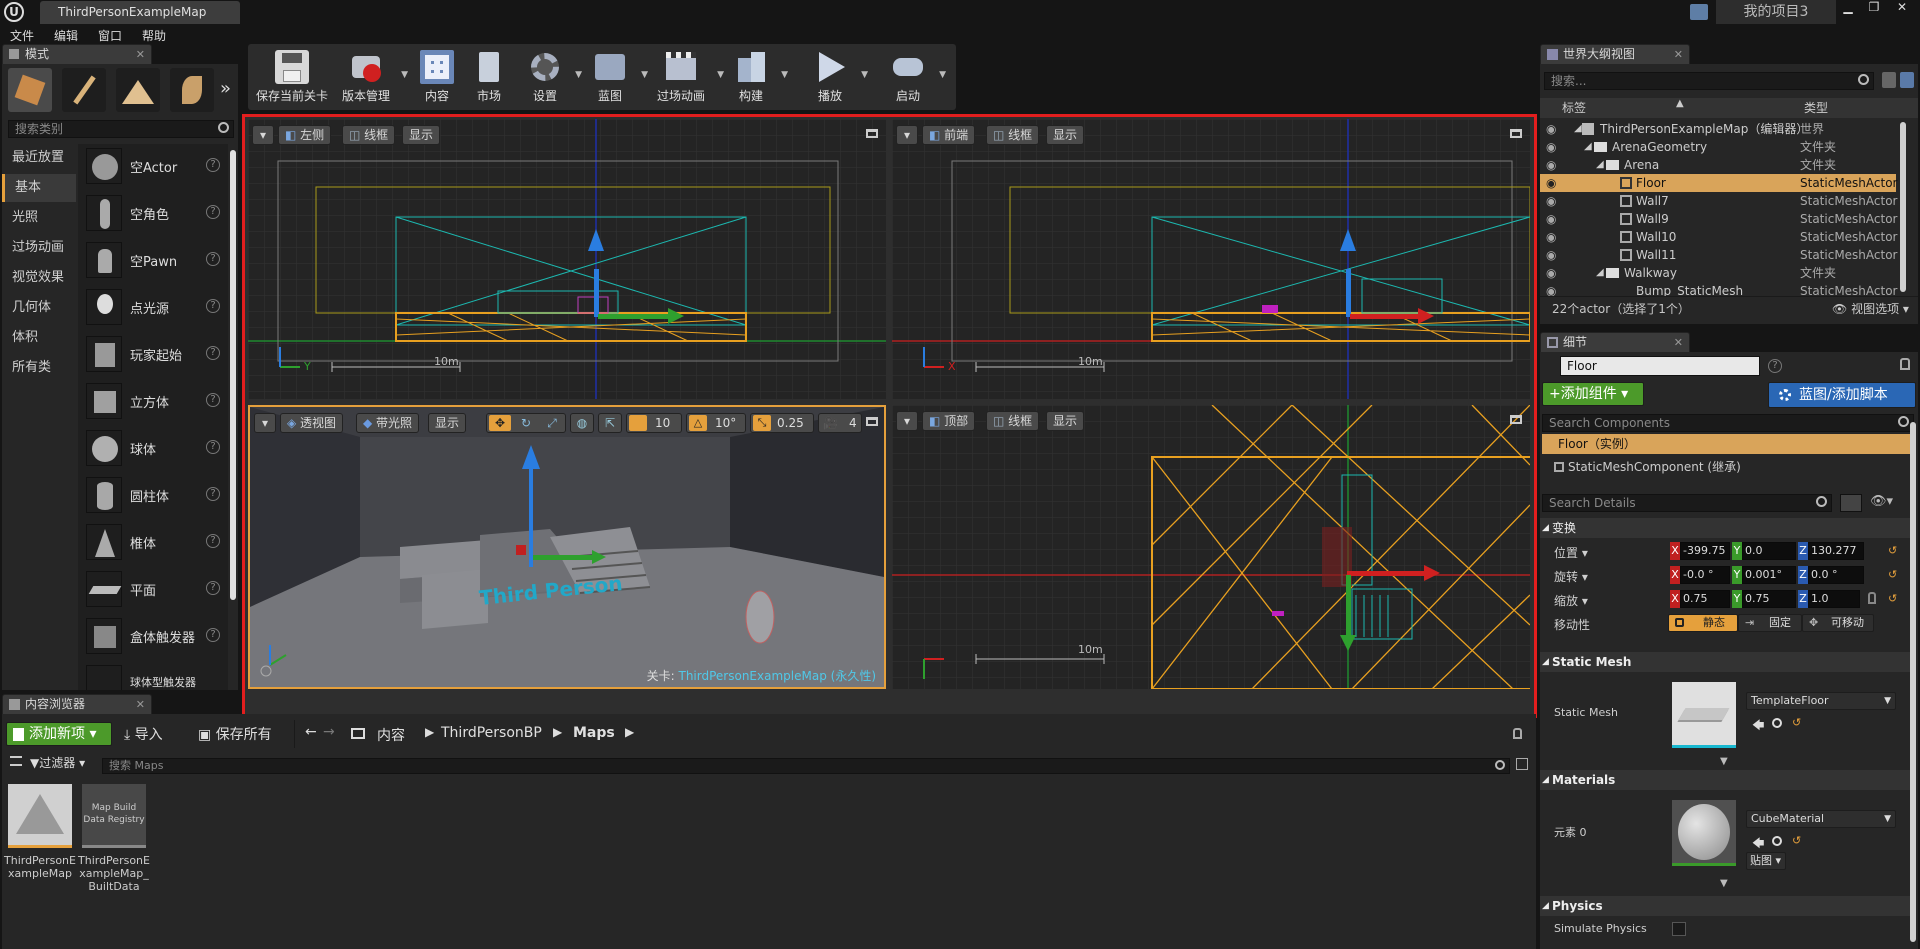 Image resolution: width=1920 pixels, height=949 pixels. I want to click on cinematics-button: 过场动画 ▼, so click(687, 77).